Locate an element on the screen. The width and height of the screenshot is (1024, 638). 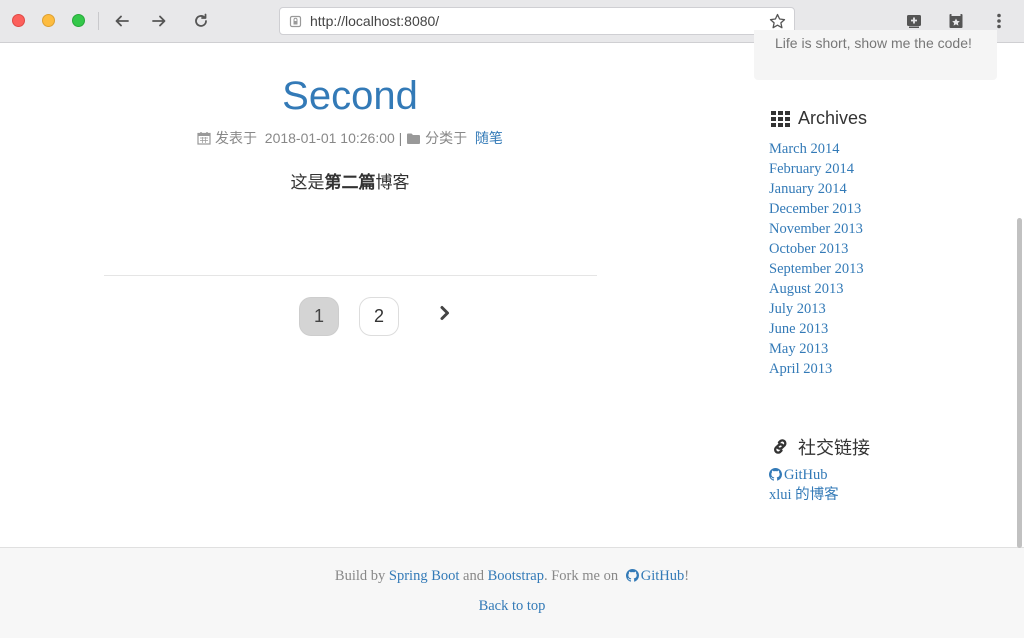
minimize-window-button is located at coordinates (48, 20).